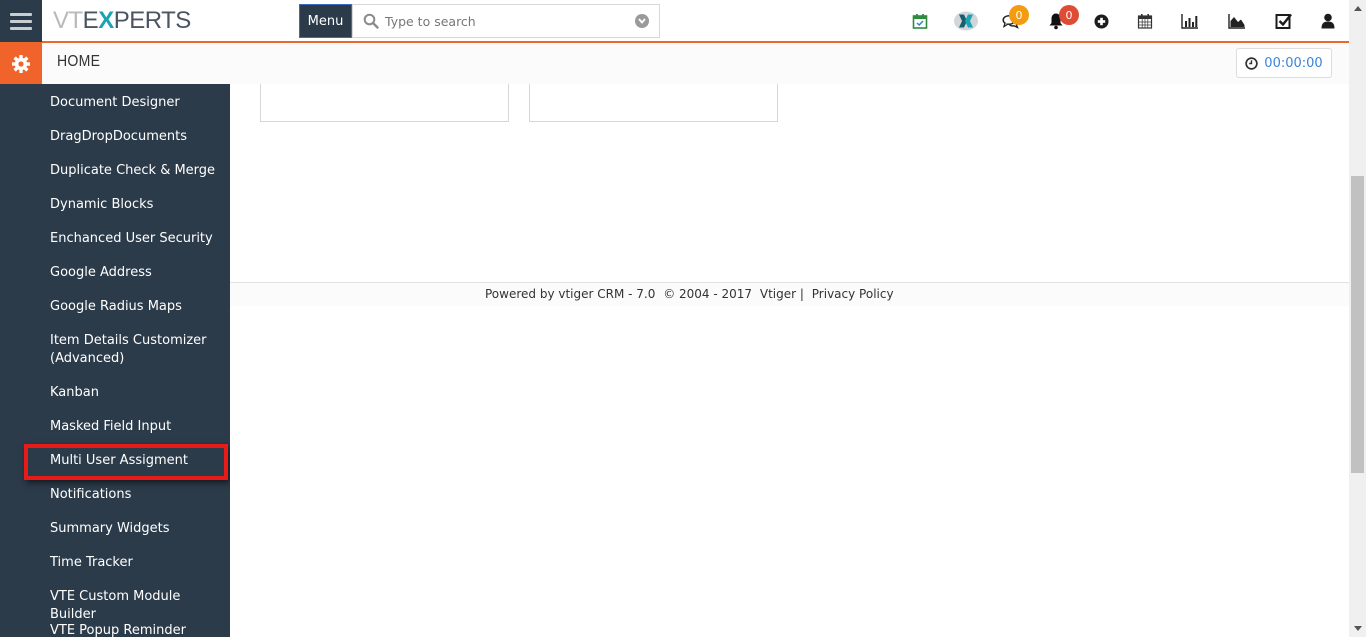 Image resolution: width=1366 pixels, height=637 pixels. I want to click on sidebar-item-notifications: Notifications, so click(137, 495).